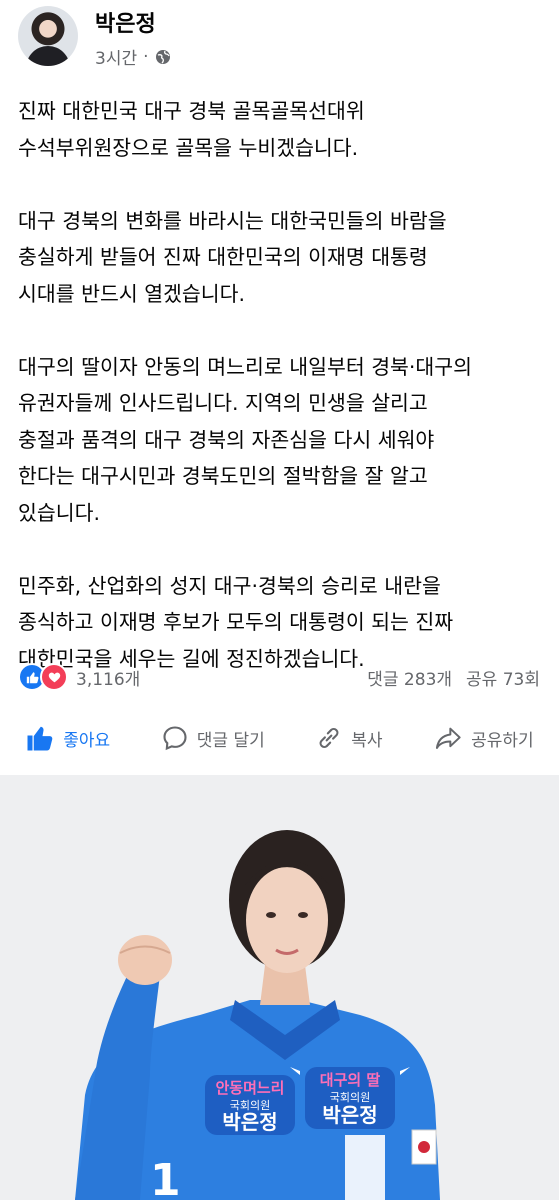 The height and width of the screenshot is (1200, 559). What do you see at coordinates (125, 22) in the screenshot?
I see `author-name: 박은정` at bounding box center [125, 22].